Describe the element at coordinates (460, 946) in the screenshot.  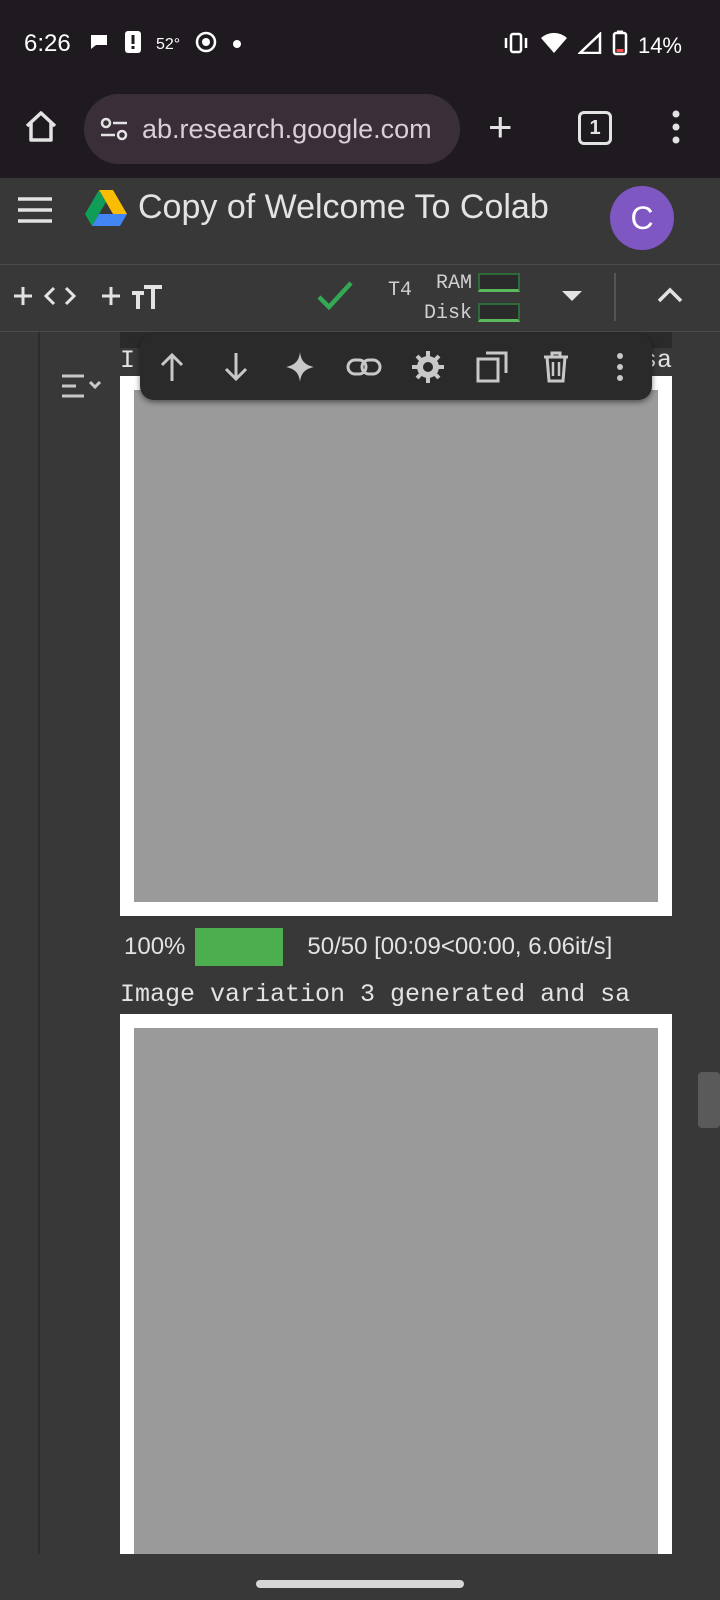
I see `progress-detail: 50/50 [00:09<00:00, 6.06it/s]` at that location.